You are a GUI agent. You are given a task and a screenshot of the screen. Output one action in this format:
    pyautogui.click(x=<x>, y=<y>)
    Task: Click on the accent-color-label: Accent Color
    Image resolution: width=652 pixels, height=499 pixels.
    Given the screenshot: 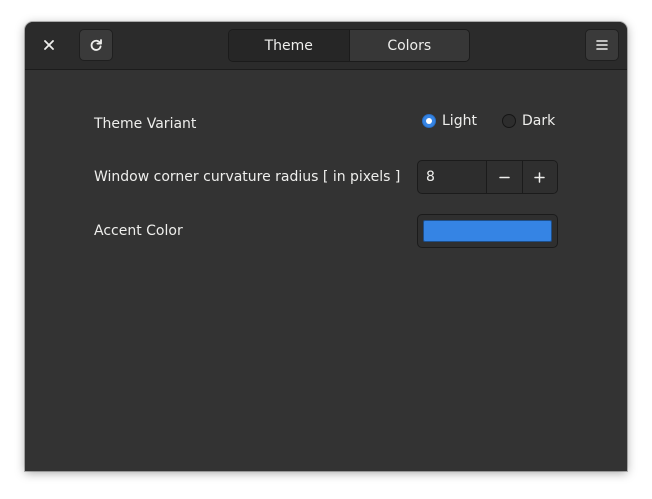 What is the action you would take?
    pyautogui.click(x=138, y=231)
    